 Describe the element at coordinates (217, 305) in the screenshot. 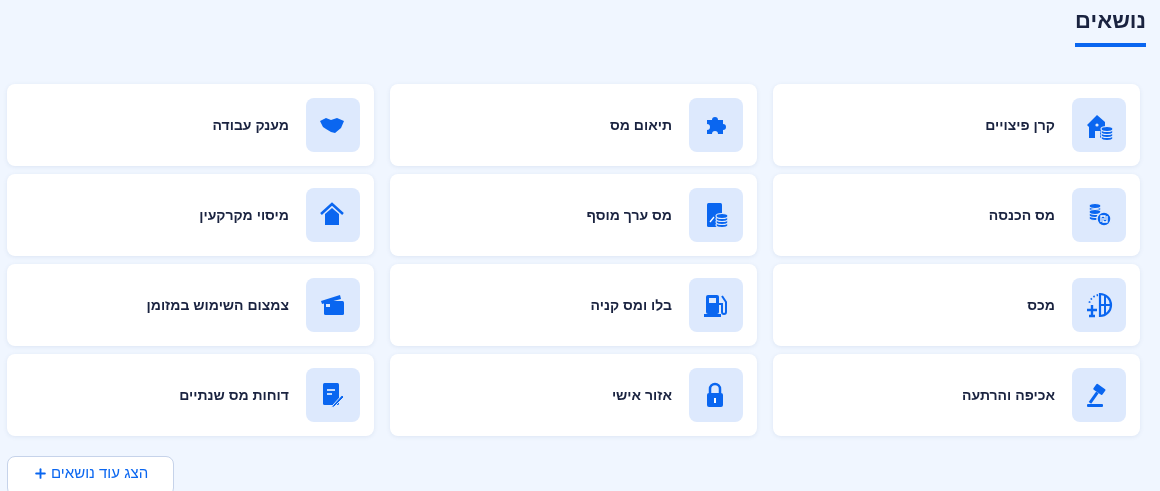

I see `topic-label: צמצום השימוש במזומן` at that location.